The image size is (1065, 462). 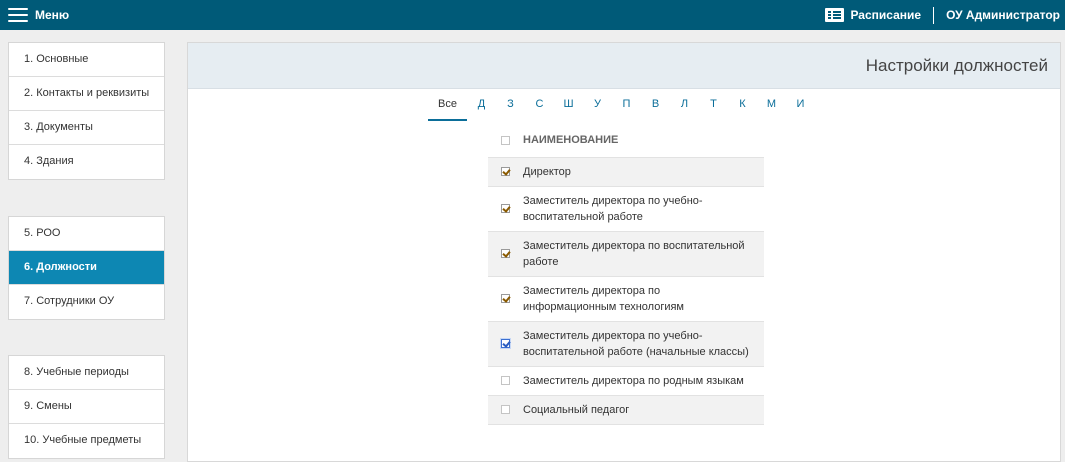 What do you see at coordinates (18, 15) in the screenshot?
I see `hamburger-icon` at bounding box center [18, 15].